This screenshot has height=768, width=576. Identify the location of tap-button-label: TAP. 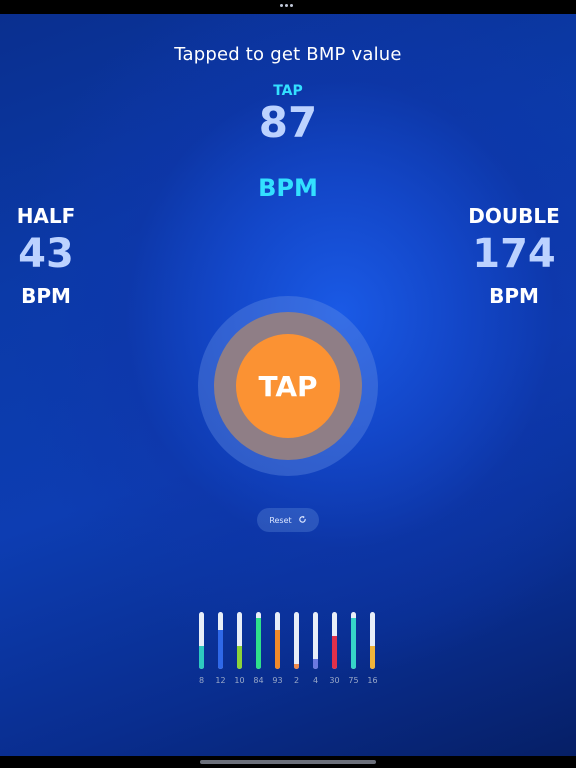
(288, 386).